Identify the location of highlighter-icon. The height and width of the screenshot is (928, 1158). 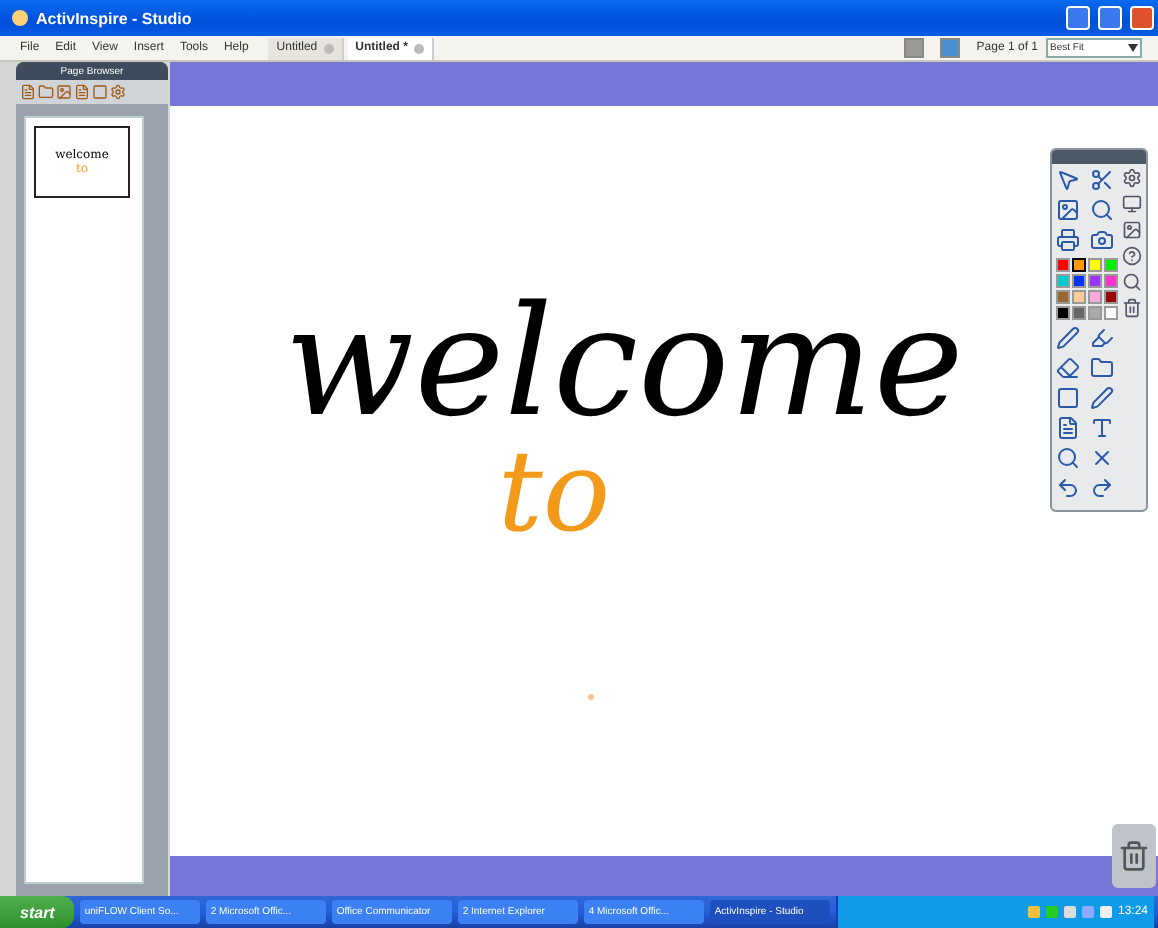
(1104, 338).